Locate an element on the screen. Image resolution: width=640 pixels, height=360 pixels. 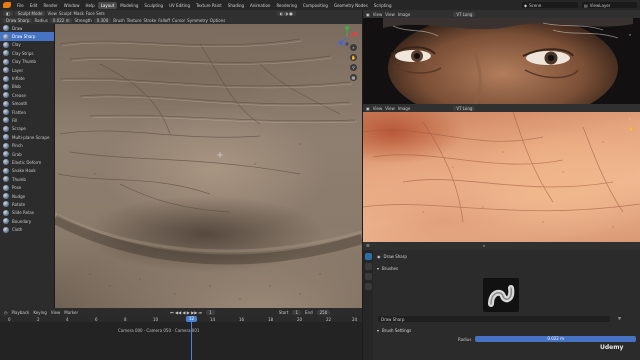
brush-item: Inflate is located at coordinates (27, 78).